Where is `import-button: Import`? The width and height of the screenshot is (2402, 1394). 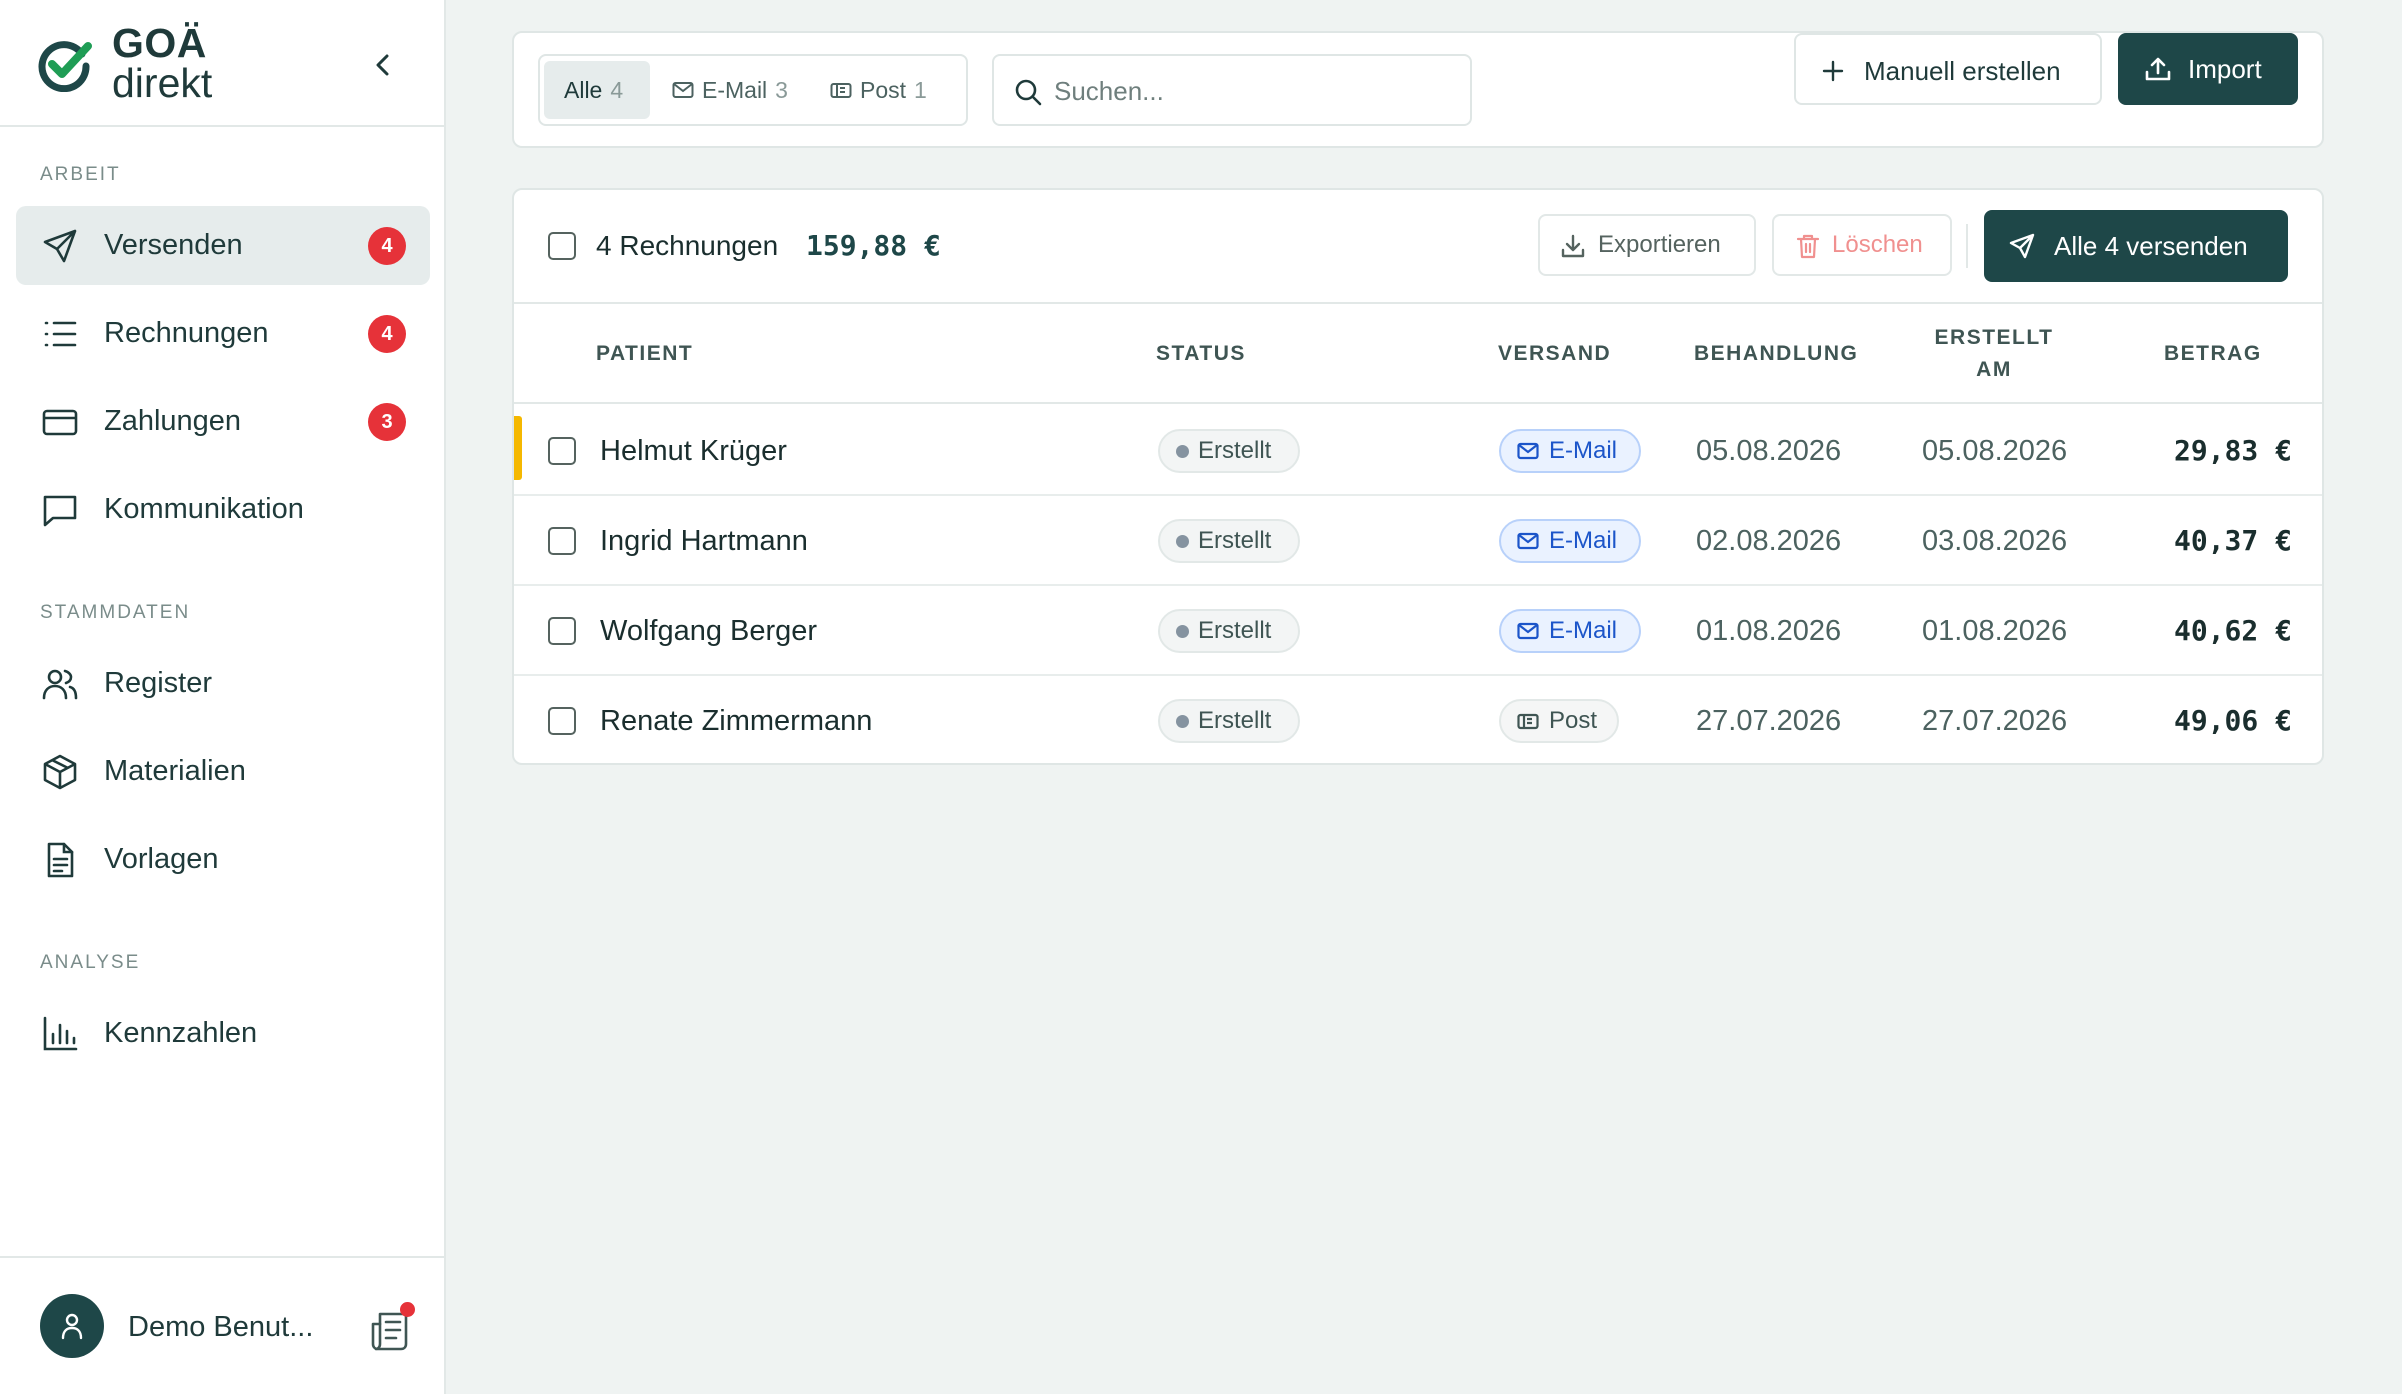 import-button: Import is located at coordinates (2208, 69).